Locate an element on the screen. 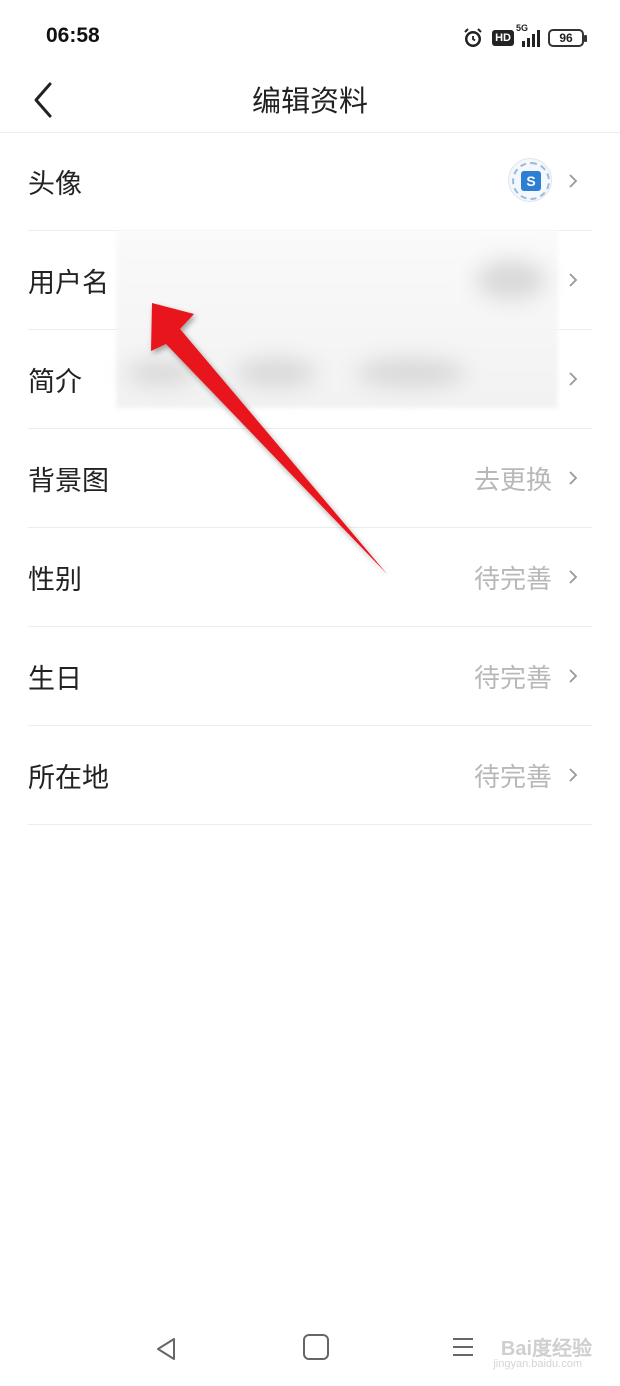 Image resolution: width=620 pixels, height=1386 pixels. row-location: 所在地 待完善 is located at coordinates (310, 775).